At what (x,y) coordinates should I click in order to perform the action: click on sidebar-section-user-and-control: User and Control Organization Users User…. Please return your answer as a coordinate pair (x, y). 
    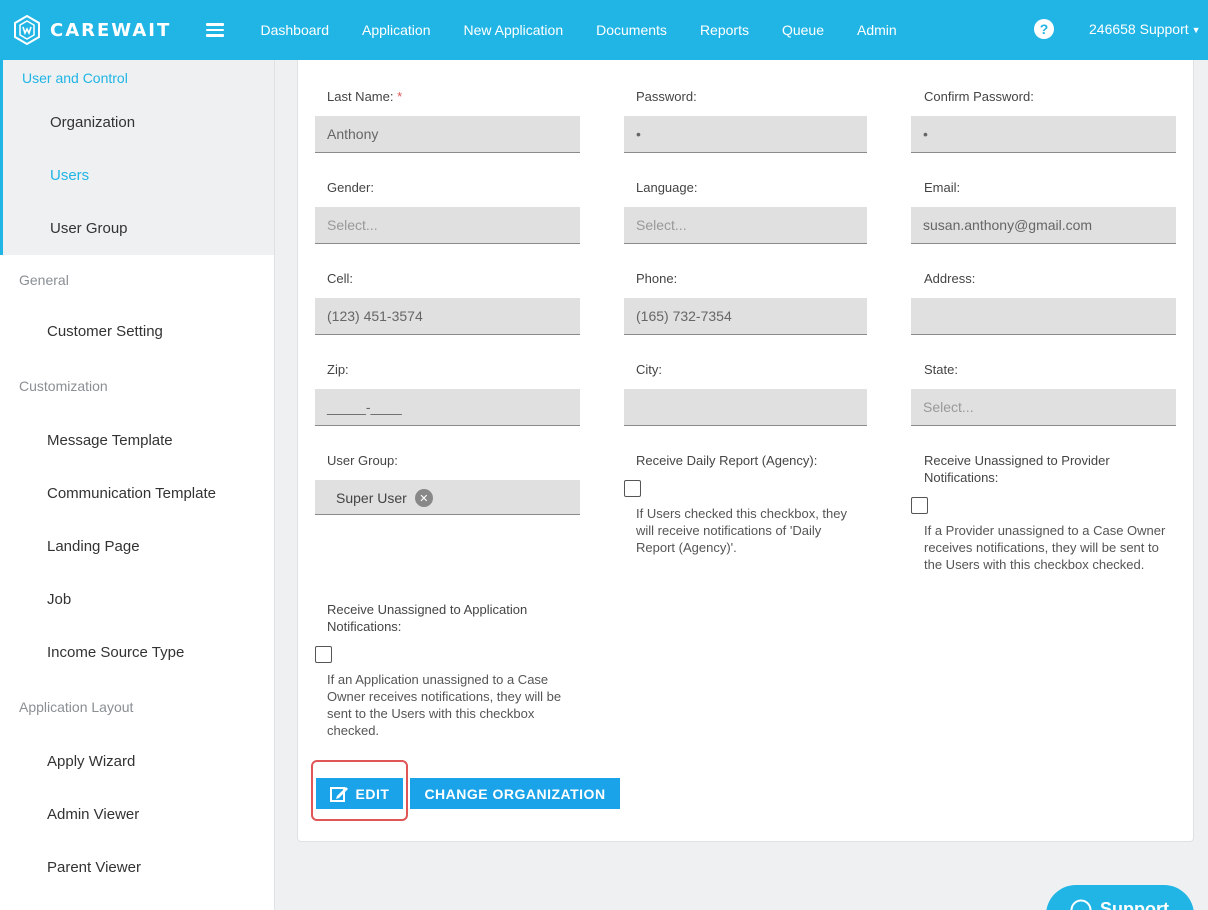
    Looking at the image, I should click on (137, 157).